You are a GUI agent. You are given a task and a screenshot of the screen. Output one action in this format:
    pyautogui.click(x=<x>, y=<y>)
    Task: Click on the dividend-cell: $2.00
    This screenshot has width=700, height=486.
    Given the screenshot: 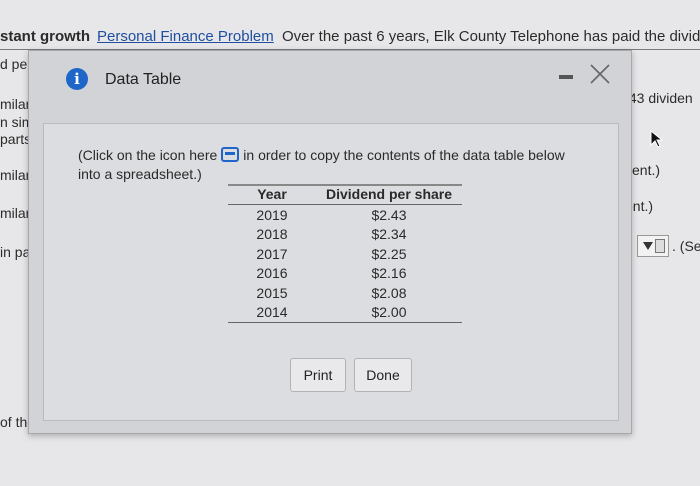 What is the action you would take?
    pyautogui.click(x=389, y=312)
    